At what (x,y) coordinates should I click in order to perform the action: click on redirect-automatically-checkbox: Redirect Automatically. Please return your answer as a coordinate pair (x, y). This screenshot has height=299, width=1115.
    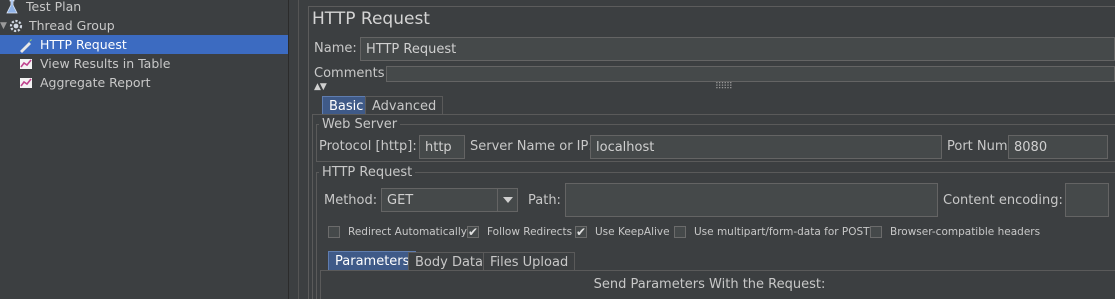
    Looking at the image, I should click on (397, 232).